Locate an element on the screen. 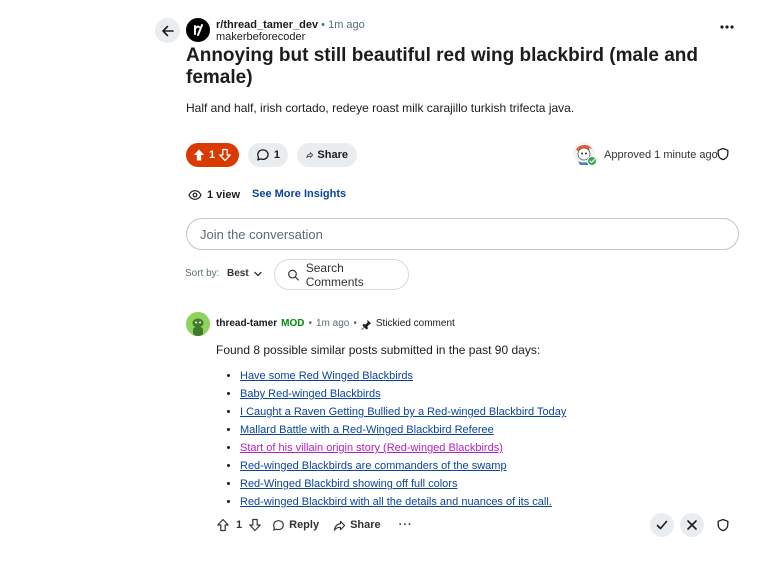  search-comments-label: Search Comments is located at coordinates (334, 274).